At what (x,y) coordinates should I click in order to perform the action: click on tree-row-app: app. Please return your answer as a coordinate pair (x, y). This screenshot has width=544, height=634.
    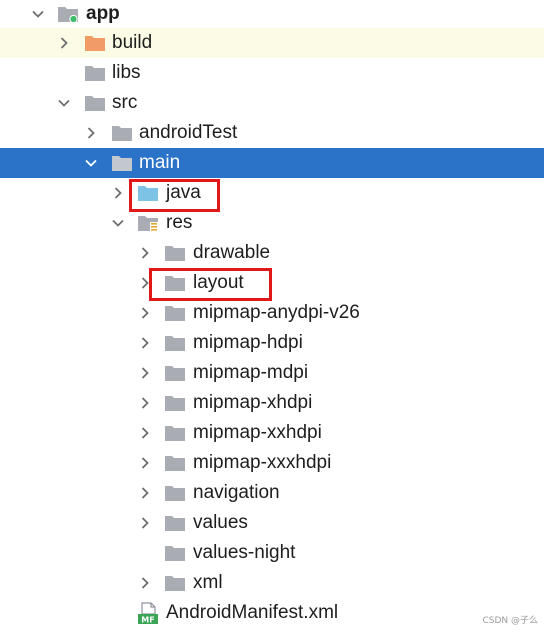
    Looking at the image, I should click on (272, 14).